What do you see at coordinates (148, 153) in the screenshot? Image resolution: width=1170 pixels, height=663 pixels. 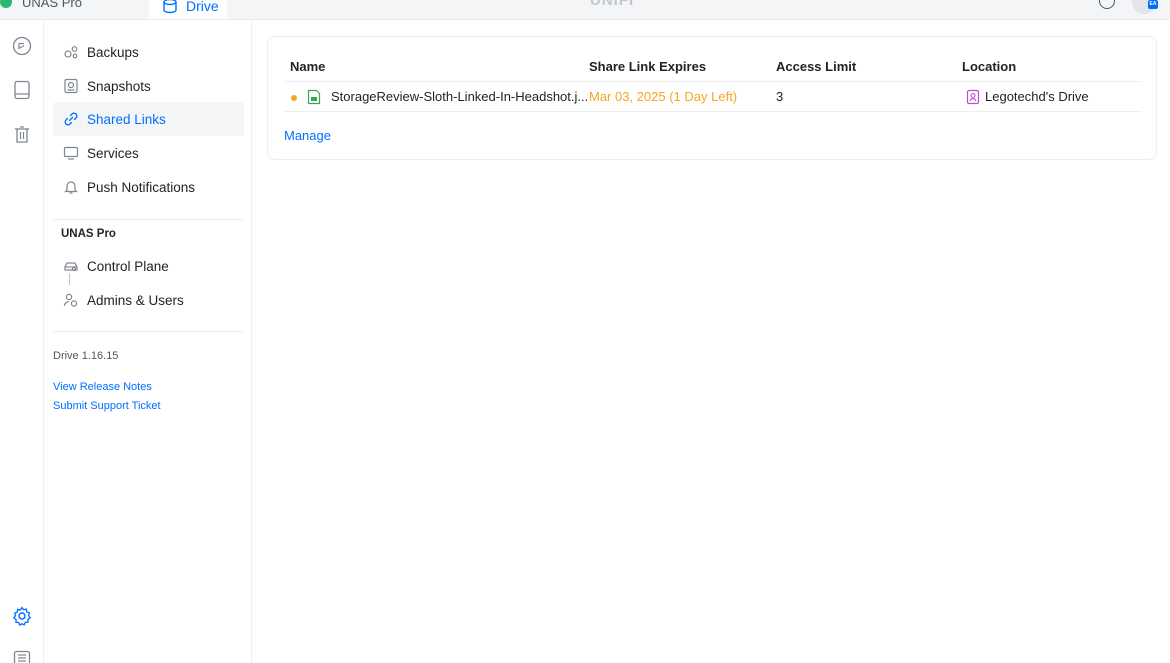 I see `sidebar-item-services: Services` at bounding box center [148, 153].